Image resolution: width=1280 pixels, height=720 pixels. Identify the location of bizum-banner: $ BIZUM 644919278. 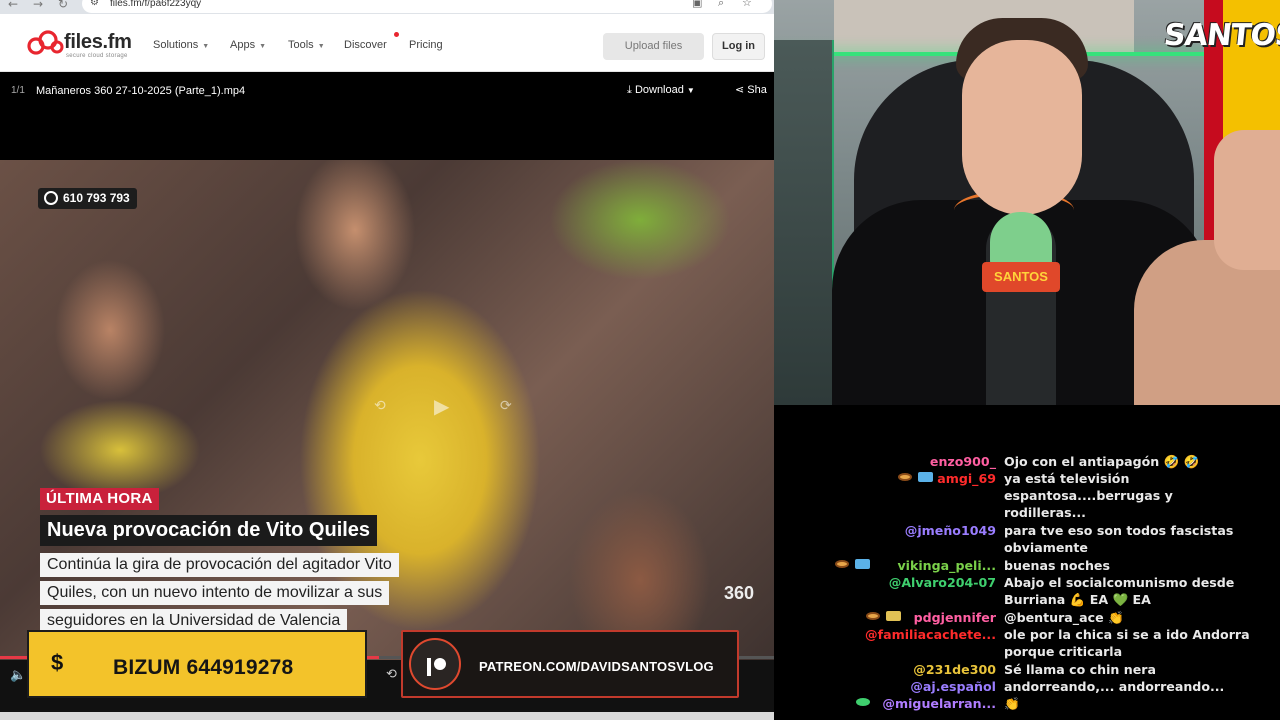
(197, 664).